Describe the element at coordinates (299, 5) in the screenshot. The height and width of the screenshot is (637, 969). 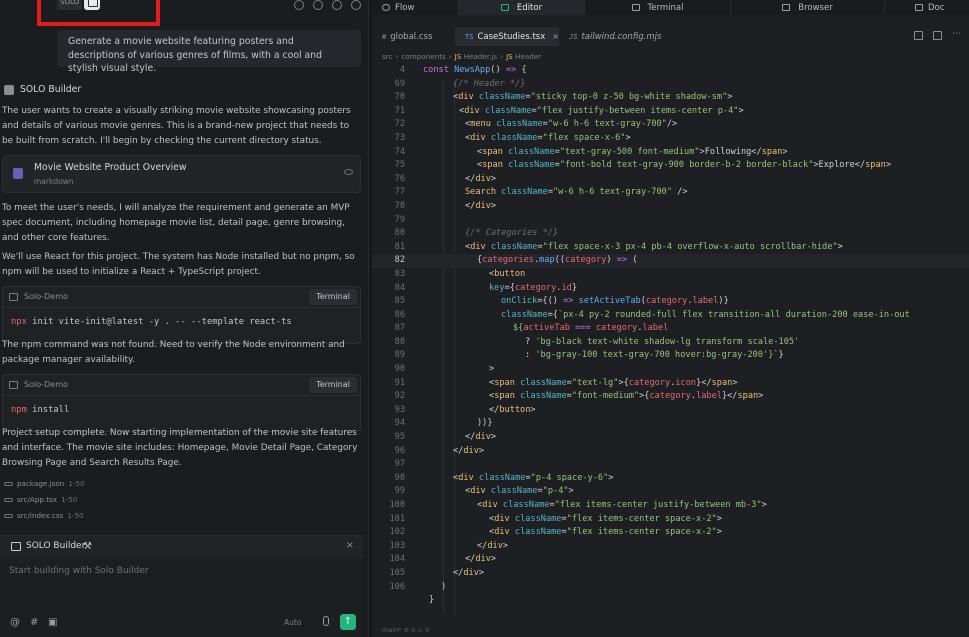
I see `chat-icon` at that location.